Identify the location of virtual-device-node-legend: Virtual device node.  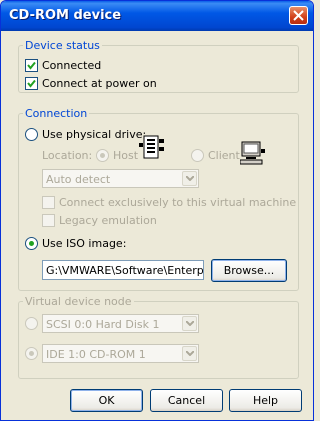
(78, 301).